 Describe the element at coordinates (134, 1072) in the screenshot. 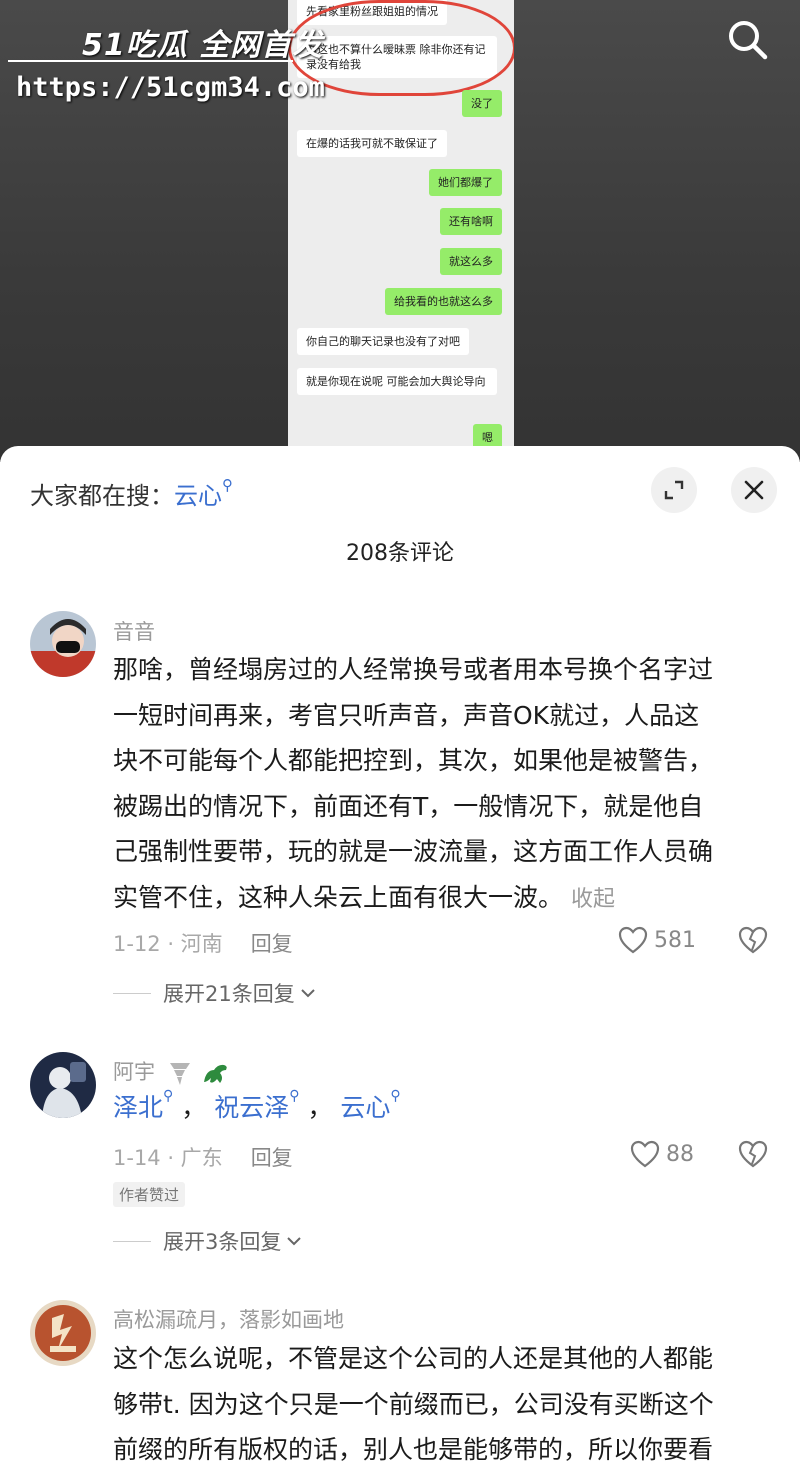

I see `comment-username: 阿宇` at that location.